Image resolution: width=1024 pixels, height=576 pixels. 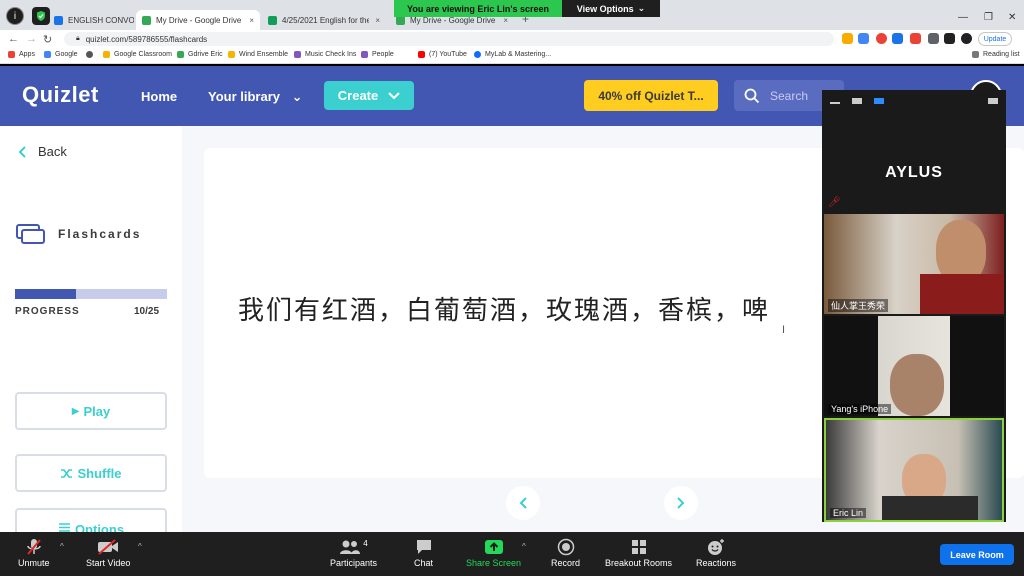 I want to click on bookmark-google-classroom: Google Classroom, so click(x=137, y=54).